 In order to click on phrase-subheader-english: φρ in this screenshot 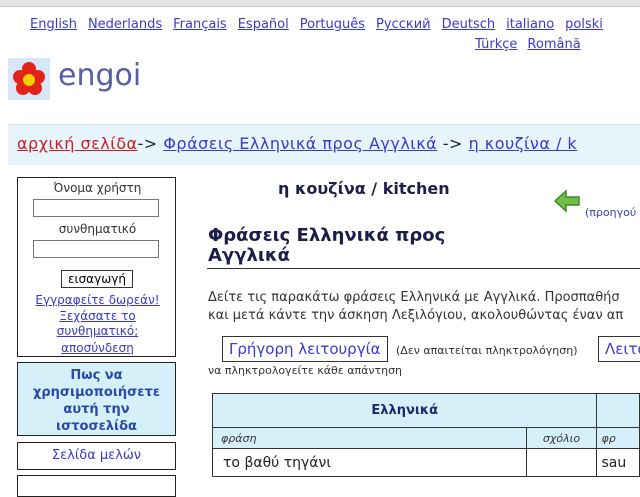, I will do `click(618, 438)`.